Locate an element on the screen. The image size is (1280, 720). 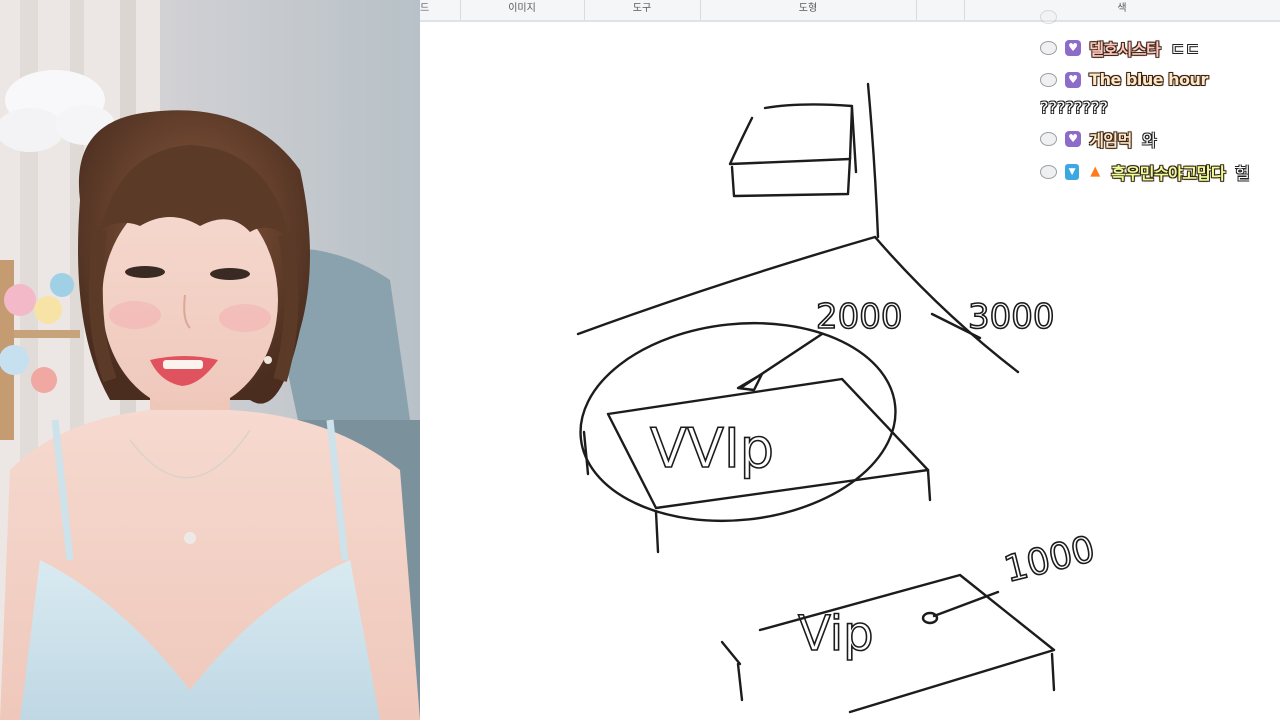
fire-icon: ▲ is located at coordinates (1095, 171).